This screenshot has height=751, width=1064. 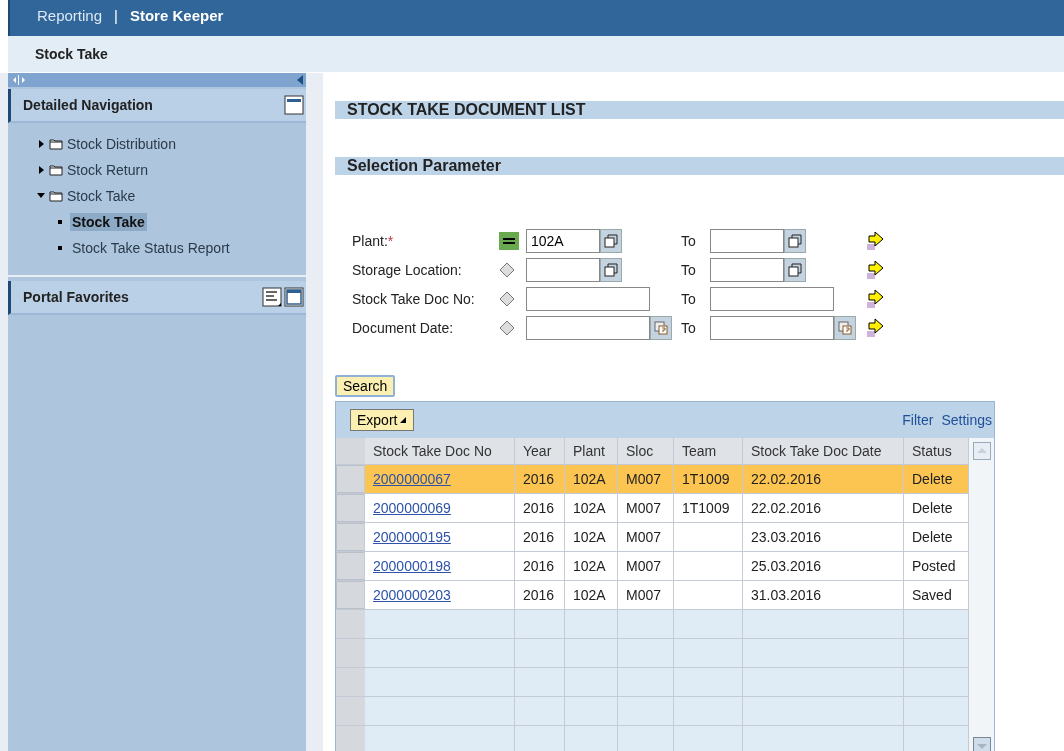 What do you see at coordinates (591, 451) in the screenshot?
I see `column-header: Plant` at bounding box center [591, 451].